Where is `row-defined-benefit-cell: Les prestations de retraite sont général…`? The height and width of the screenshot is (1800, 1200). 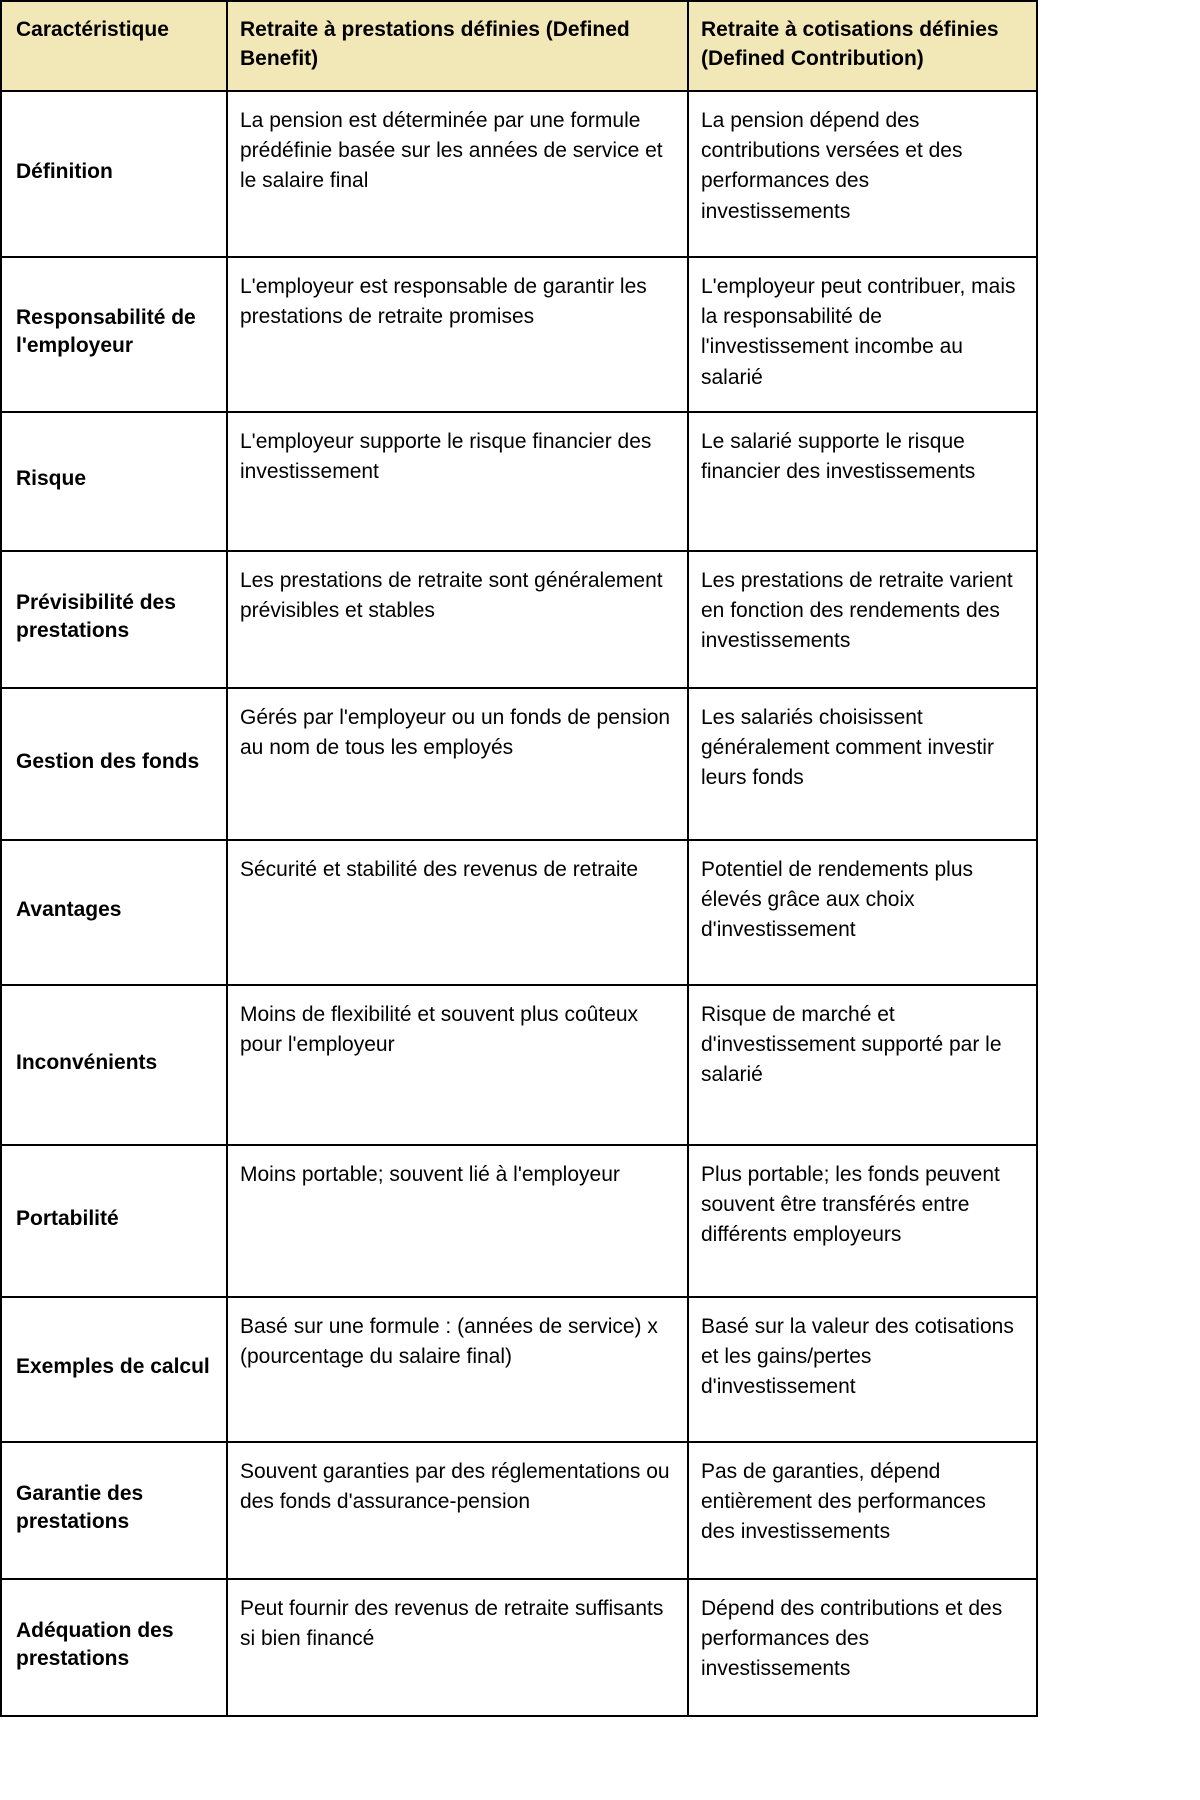 row-defined-benefit-cell: Les prestations de retraite sont général… is located at coordinates (457, 619).